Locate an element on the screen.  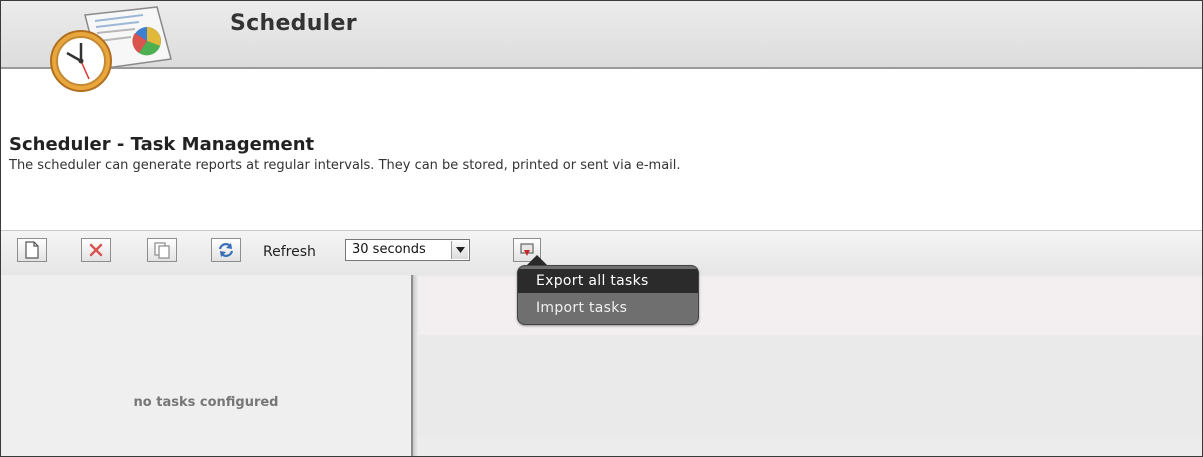
copy-task-button is located at coordinates (162, 250).